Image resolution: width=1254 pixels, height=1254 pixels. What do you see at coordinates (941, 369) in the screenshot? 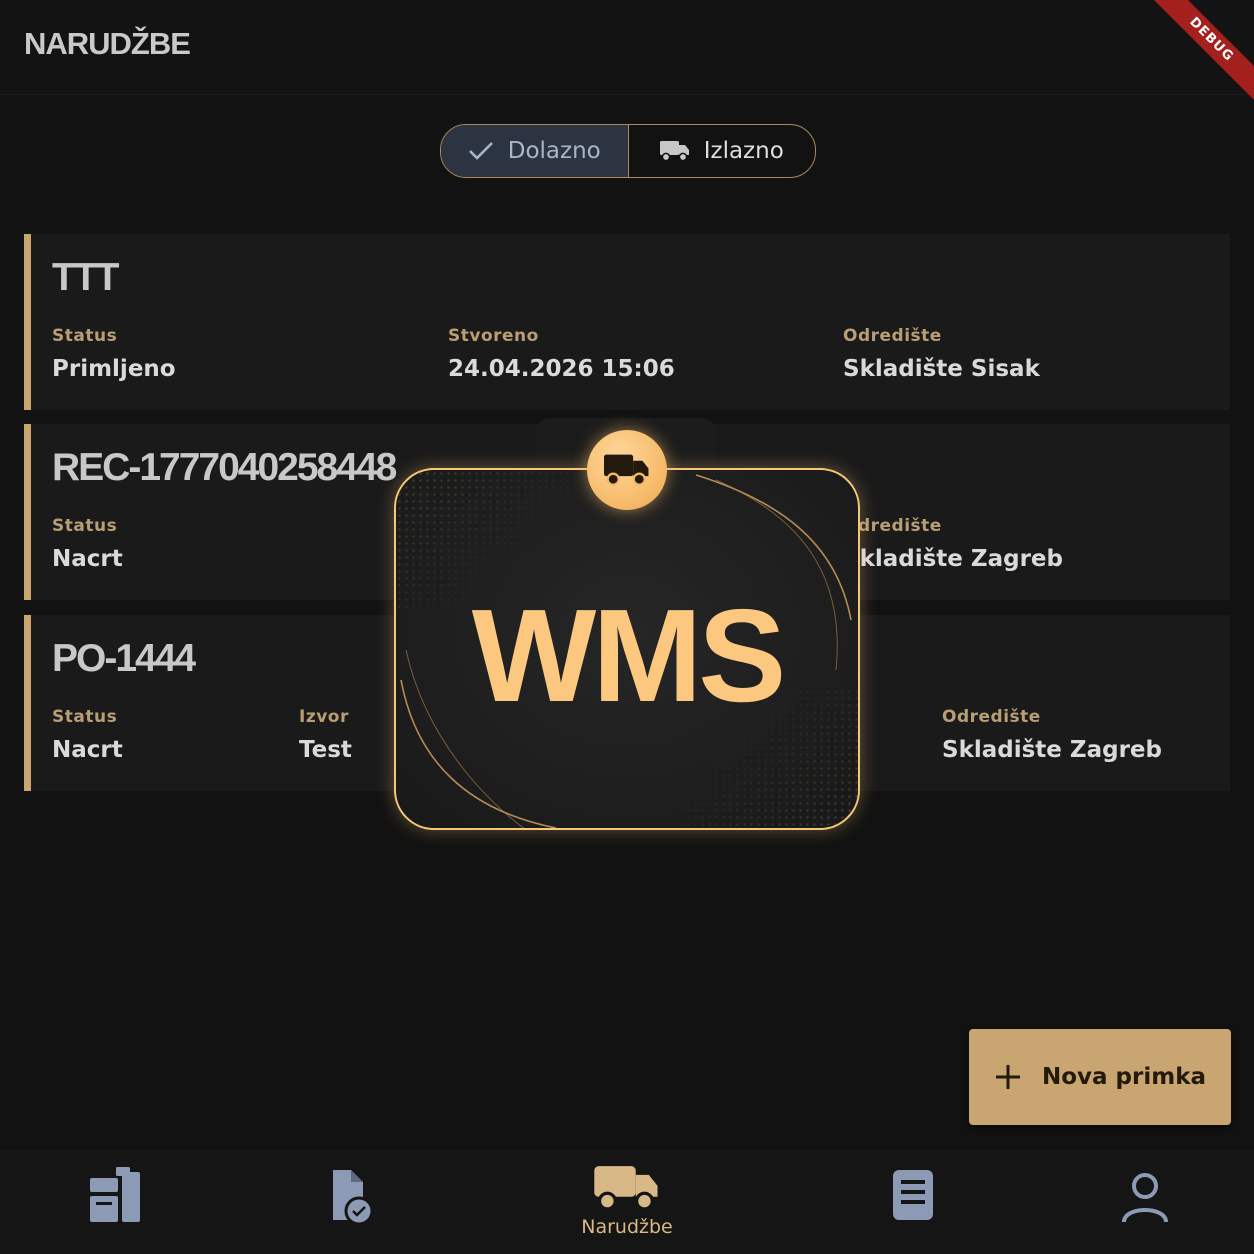
I see `field-value: Skladište Sisak` at bounding box center [941, 369].